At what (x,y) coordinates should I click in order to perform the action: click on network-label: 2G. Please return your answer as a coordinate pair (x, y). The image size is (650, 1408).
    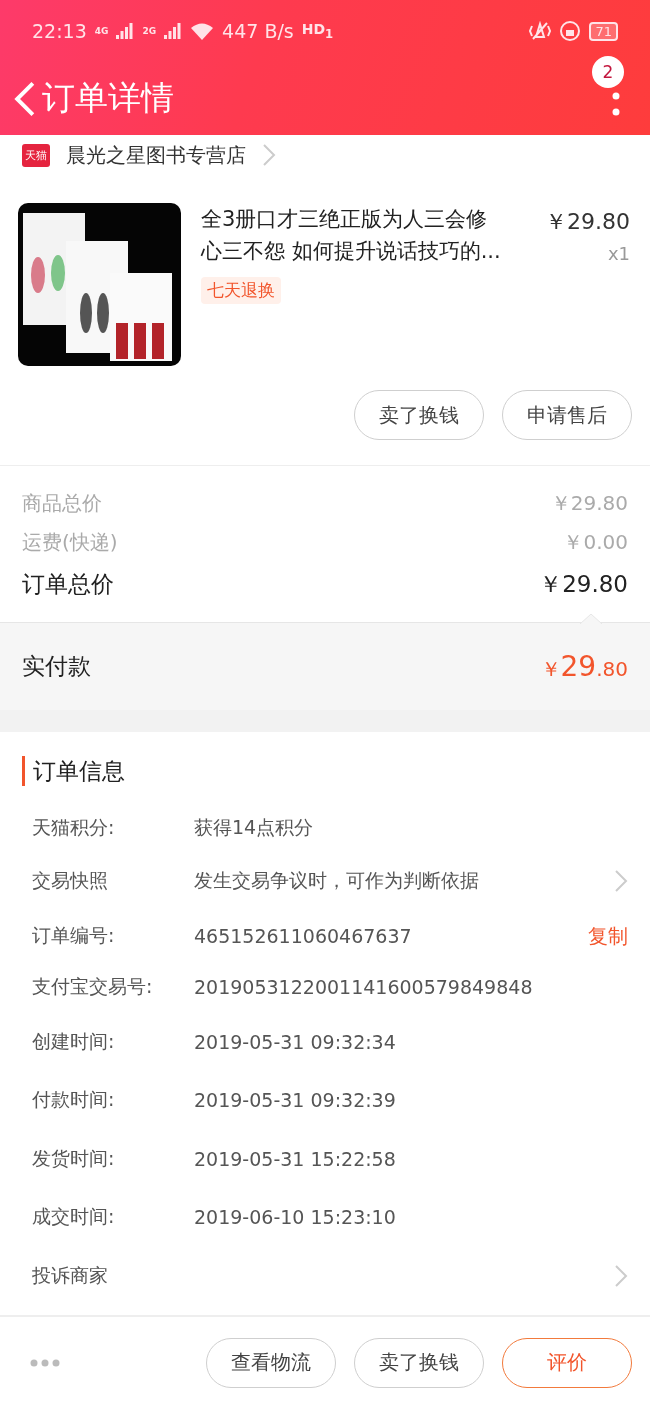
    Looking at the image, I should click on (149, 31).